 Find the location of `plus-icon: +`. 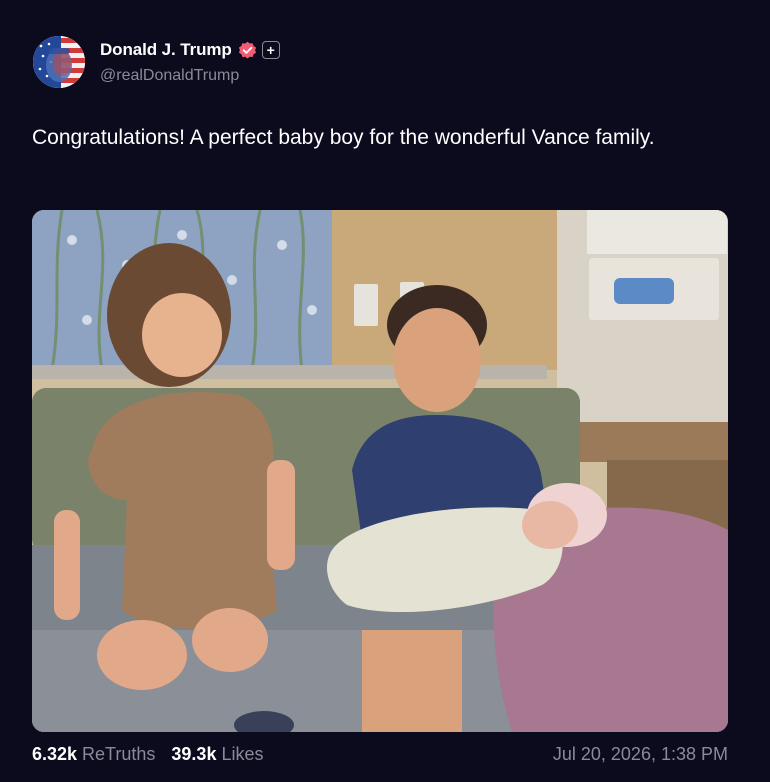

plus-icon: + is located at coordinates (270, 50).